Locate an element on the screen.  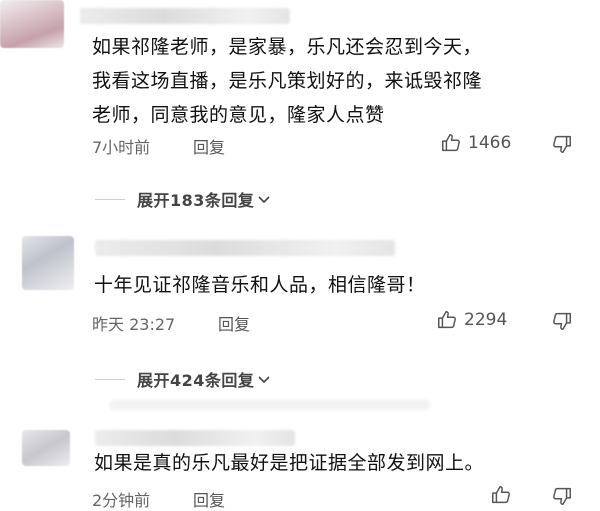
comment-text: 十年见证祁隆音乐和人品，相信隆哥！ is located at coordinates (260, 285).